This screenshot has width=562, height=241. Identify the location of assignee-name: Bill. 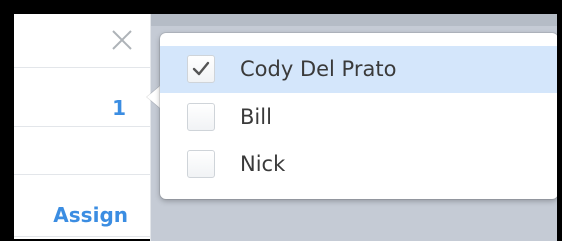
(256, 117).